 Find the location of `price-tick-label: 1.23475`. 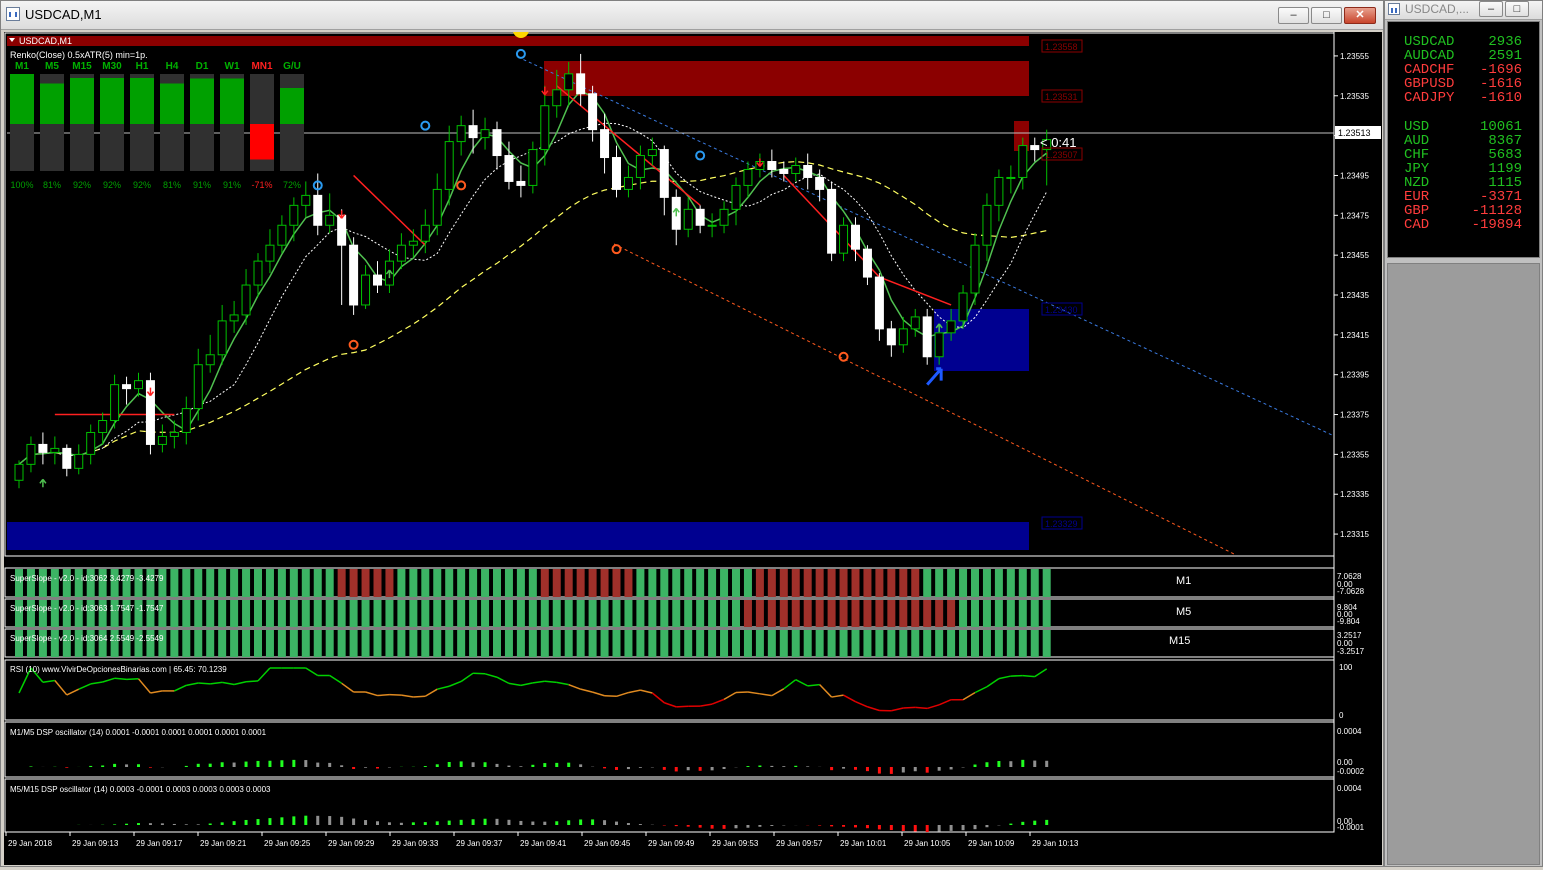

price-tick-label: 1.23475 is located at coordinates (1354, 215).